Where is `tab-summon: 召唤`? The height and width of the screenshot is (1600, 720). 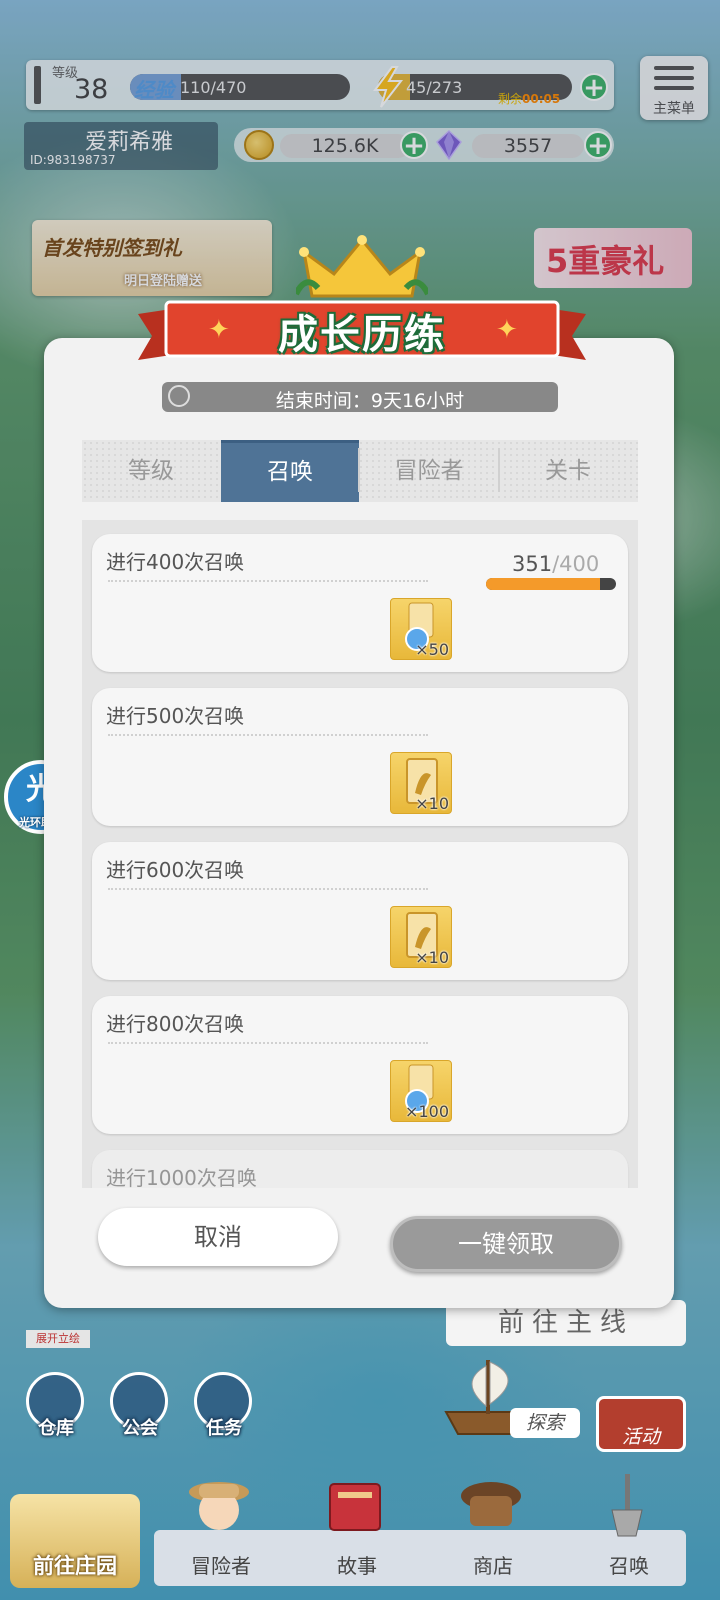
tab-summon: 召唤 is located at coordinates (290, 471).